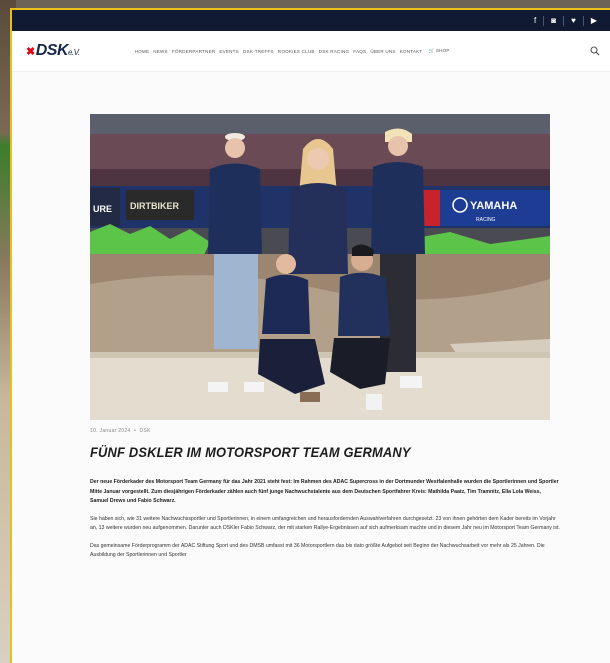 Image resolution: width=610 pixels, height=663 pixels. I want to click on menu-item-kontakt: Kontakt, so click(411, 51).